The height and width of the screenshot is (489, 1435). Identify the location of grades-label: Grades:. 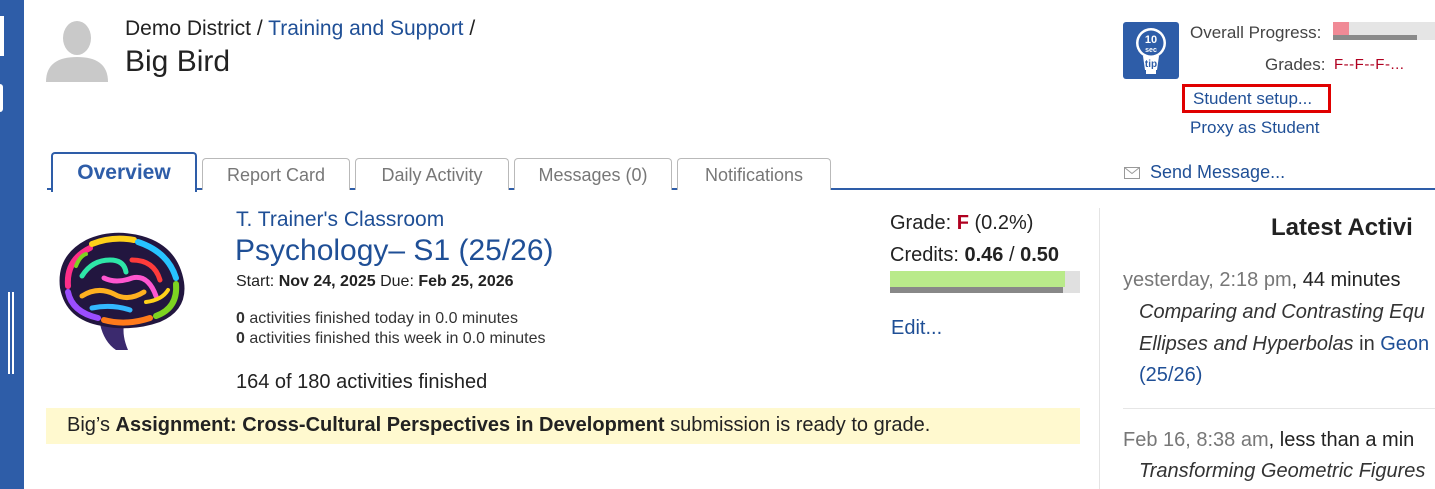
(1295, 64).